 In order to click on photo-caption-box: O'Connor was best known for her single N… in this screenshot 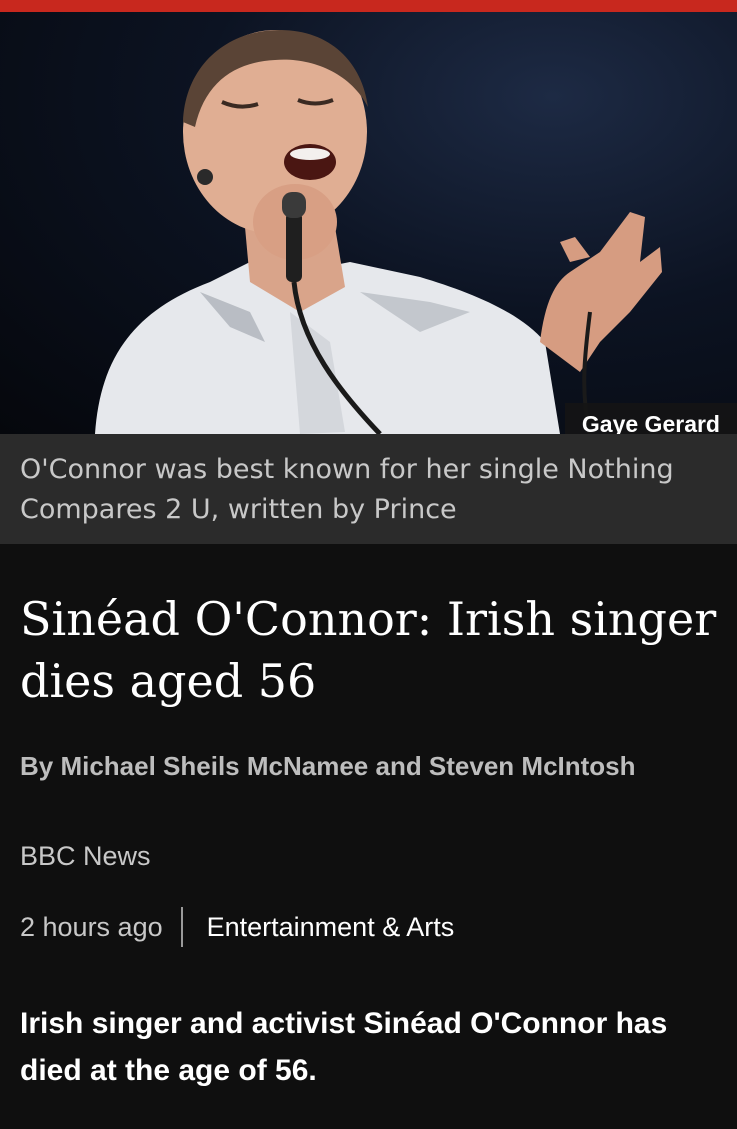, I will do `click(368, 489)`.